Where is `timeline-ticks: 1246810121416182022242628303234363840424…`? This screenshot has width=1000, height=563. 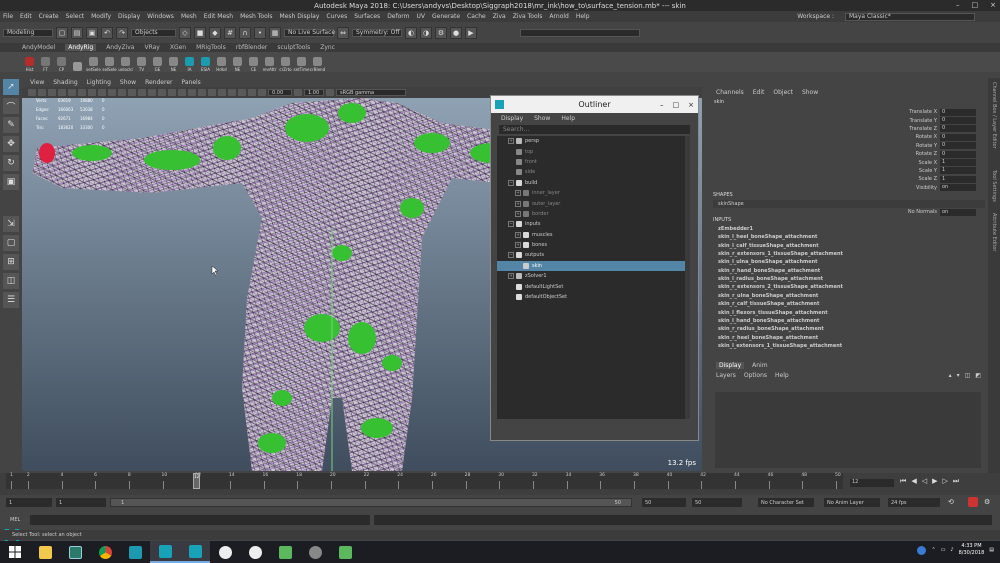 timeline-ticks: 1246810121416182022242628303234363840424… is located at coordinates (424, 481).